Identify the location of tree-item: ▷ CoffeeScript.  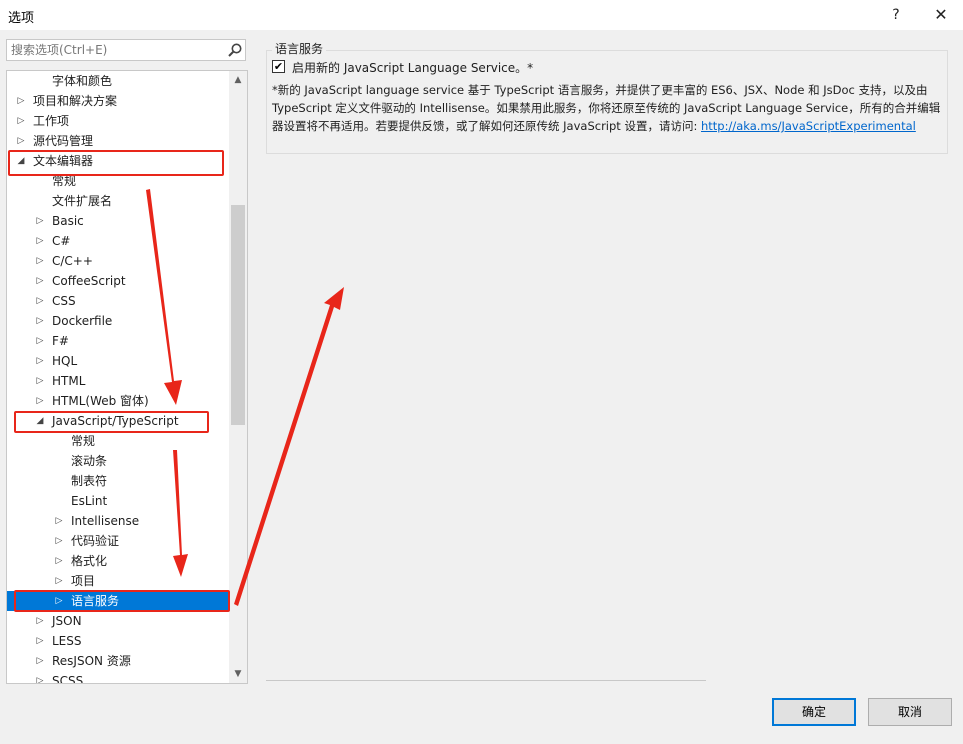
(118, 281).